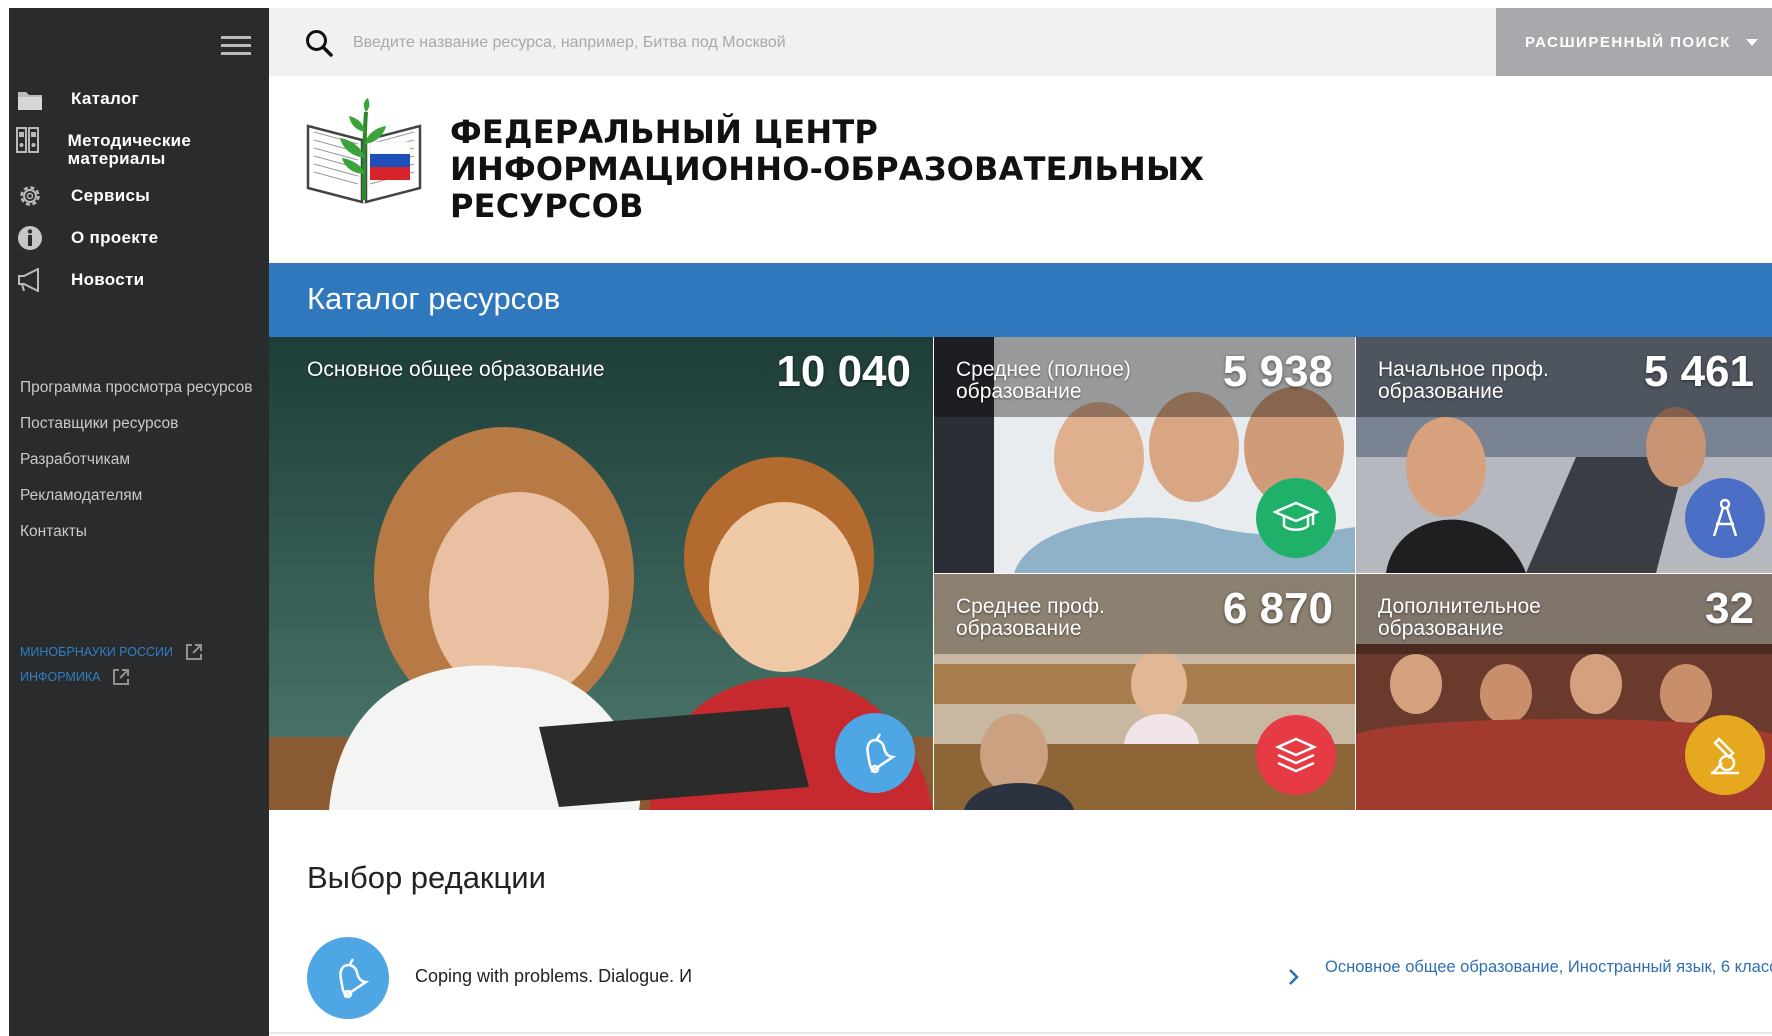  I want to click on tile-count: 6 870, so click(1277, 608).